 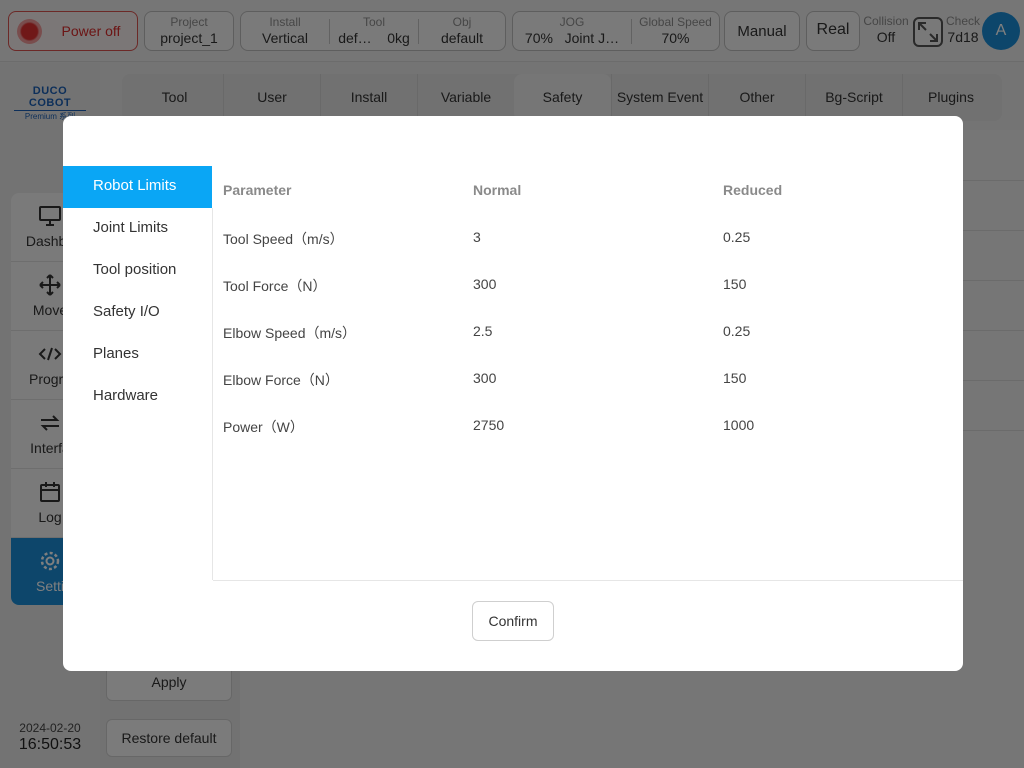 I want to click on normal-value: 2750, so click(x=489, y=425).